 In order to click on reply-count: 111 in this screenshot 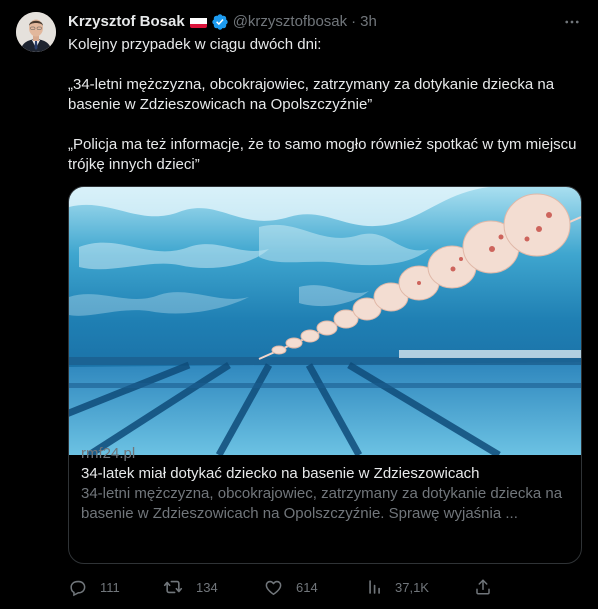, I will do `click(110, 587)`.